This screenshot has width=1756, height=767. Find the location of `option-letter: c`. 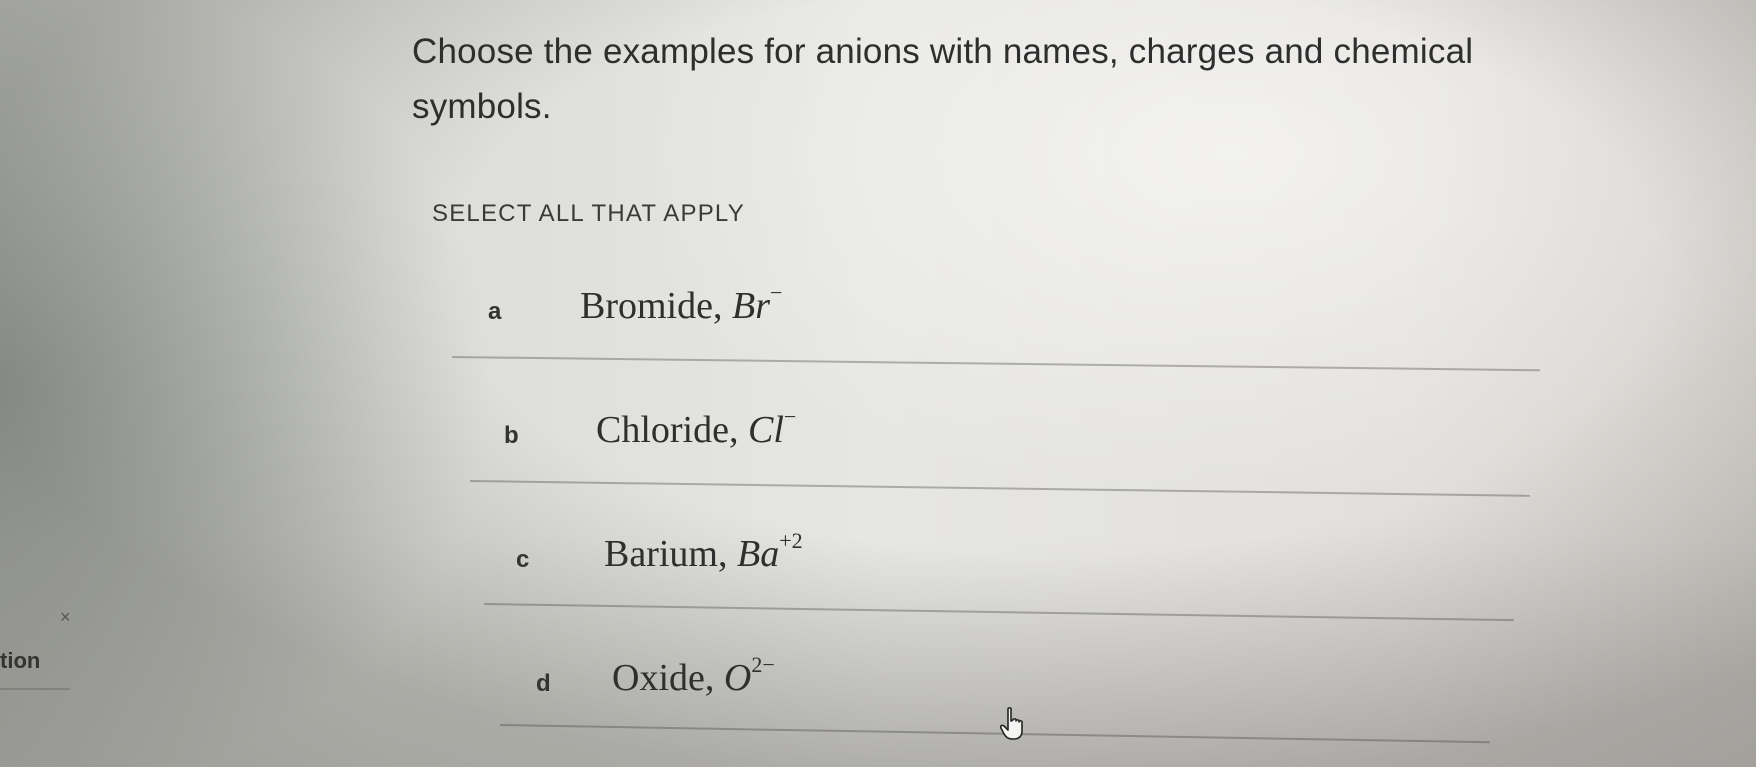

option-letter: c is located at coordinates (523, 559).